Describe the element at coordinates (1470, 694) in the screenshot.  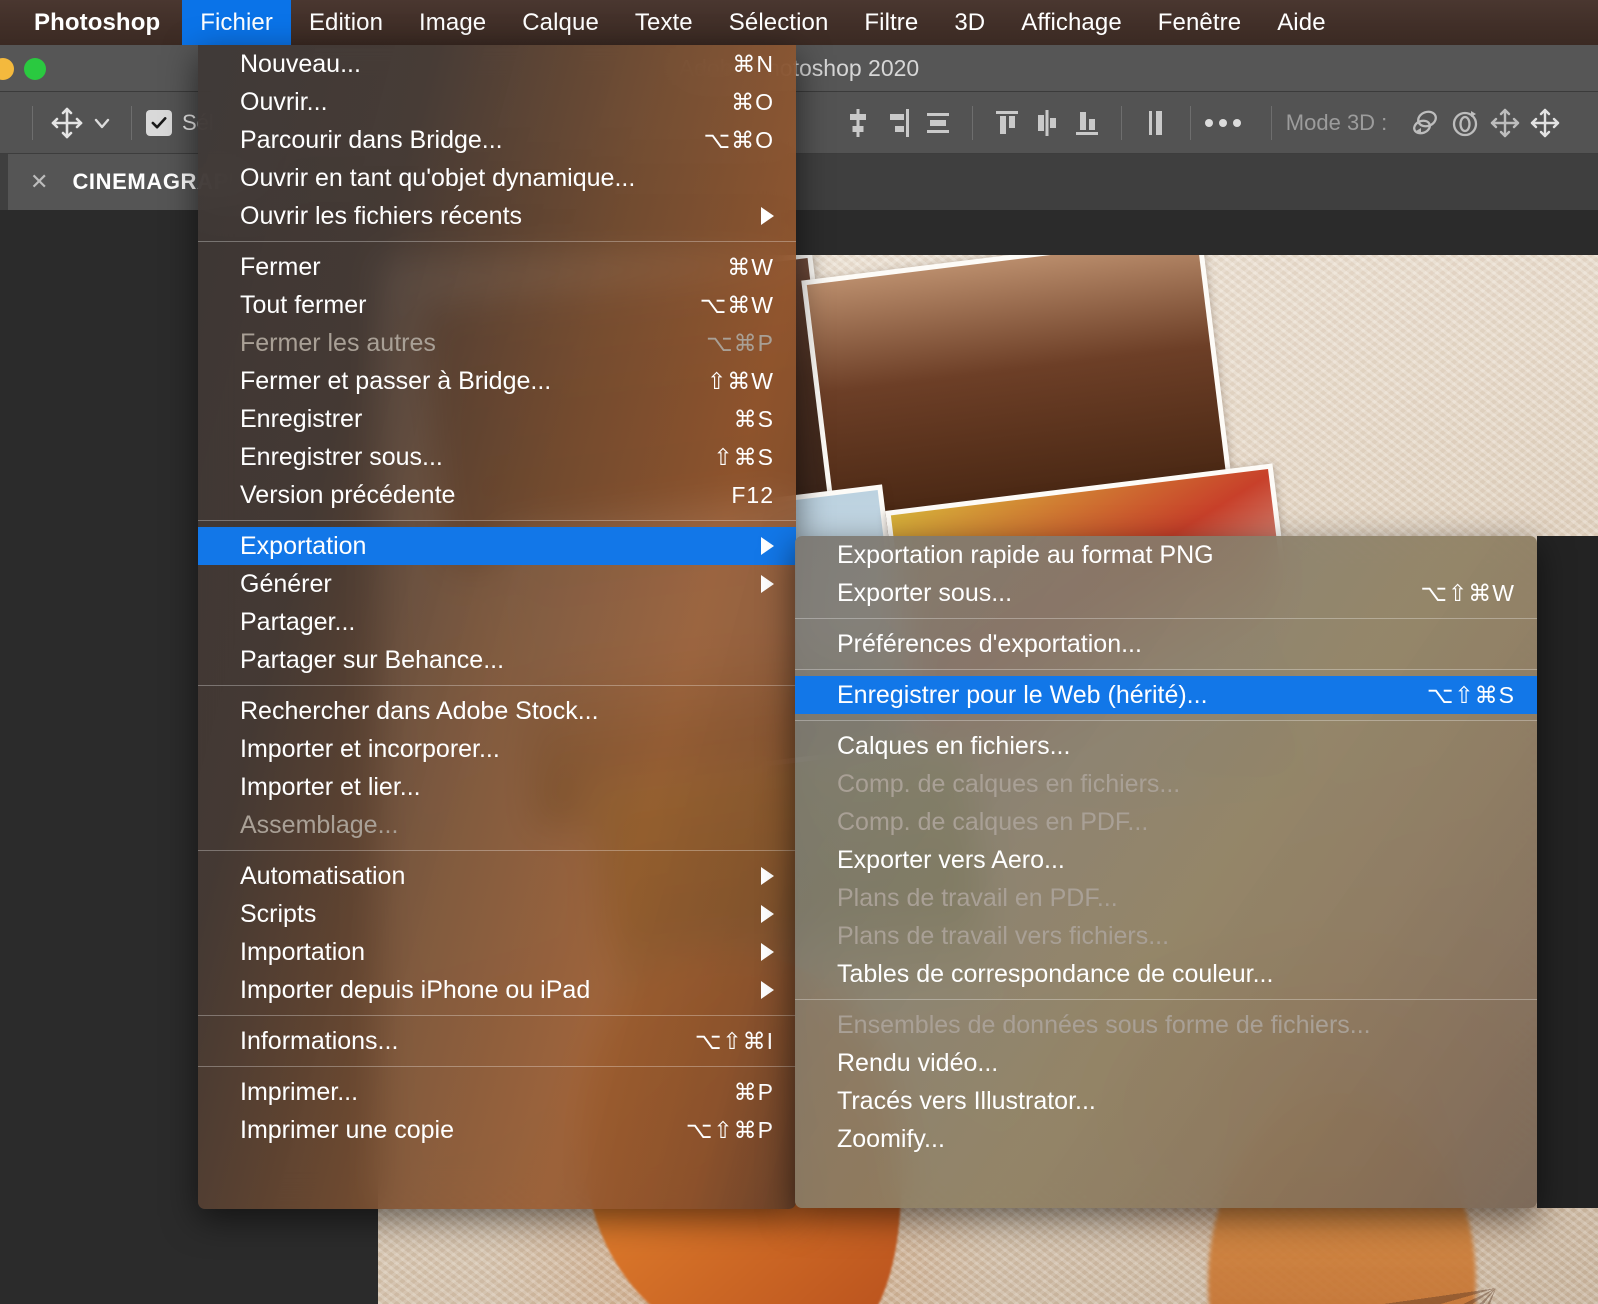
I see `menu-item-shortcut: ⌥⇧⌘S` at that location.